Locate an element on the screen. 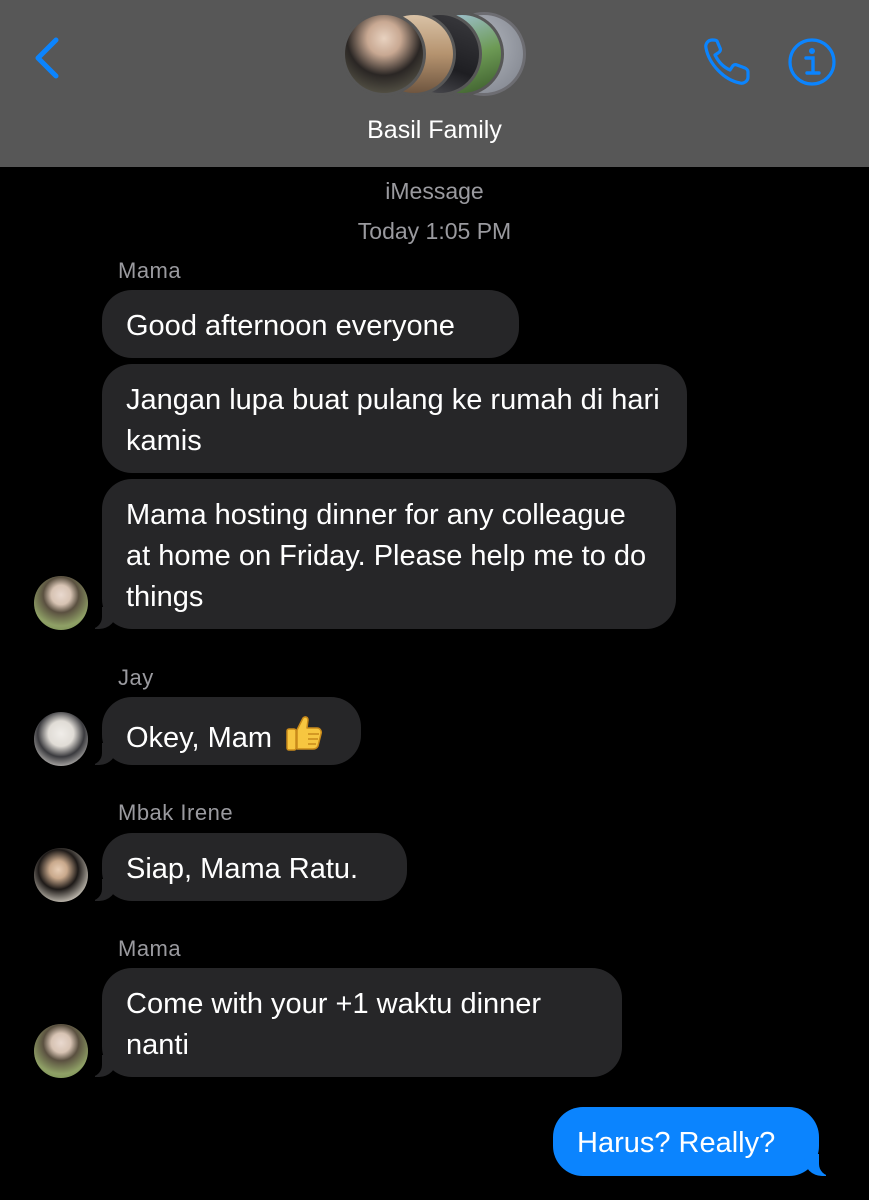  conversation-header: Basil Family is located at coordinates (434, 83).